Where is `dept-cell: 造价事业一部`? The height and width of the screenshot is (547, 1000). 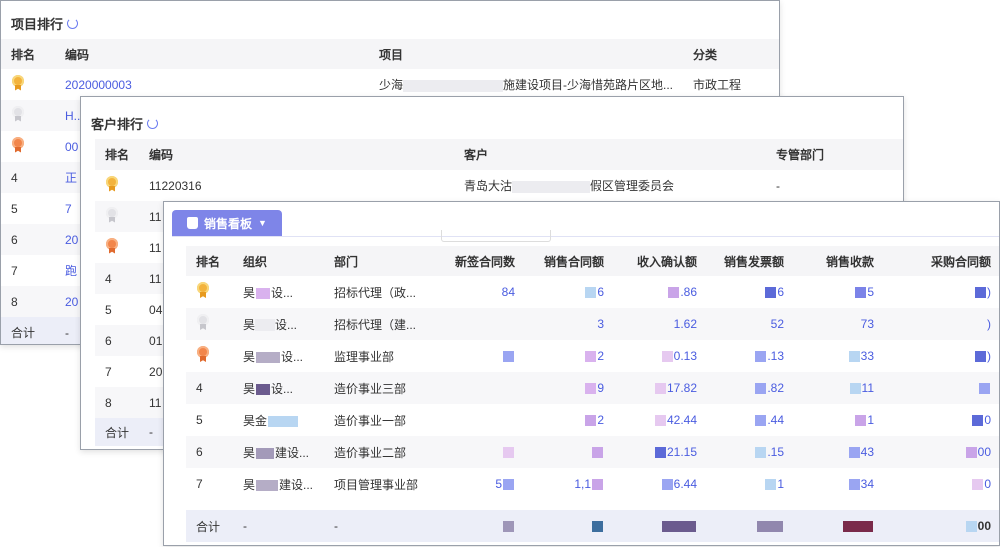
dept-cell: 造价事业一部 is located at coordinates (370, 420).